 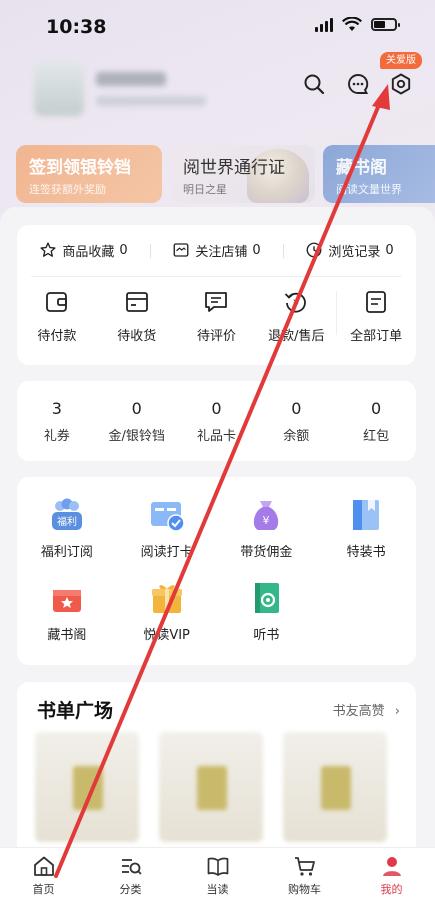 I want to click on care-edition-badge: 关爱版, so click(x=401, y=60).